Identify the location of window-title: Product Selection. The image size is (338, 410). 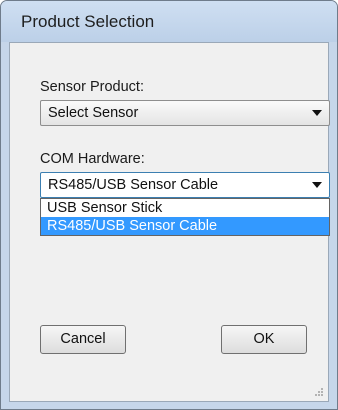
(88, 21).